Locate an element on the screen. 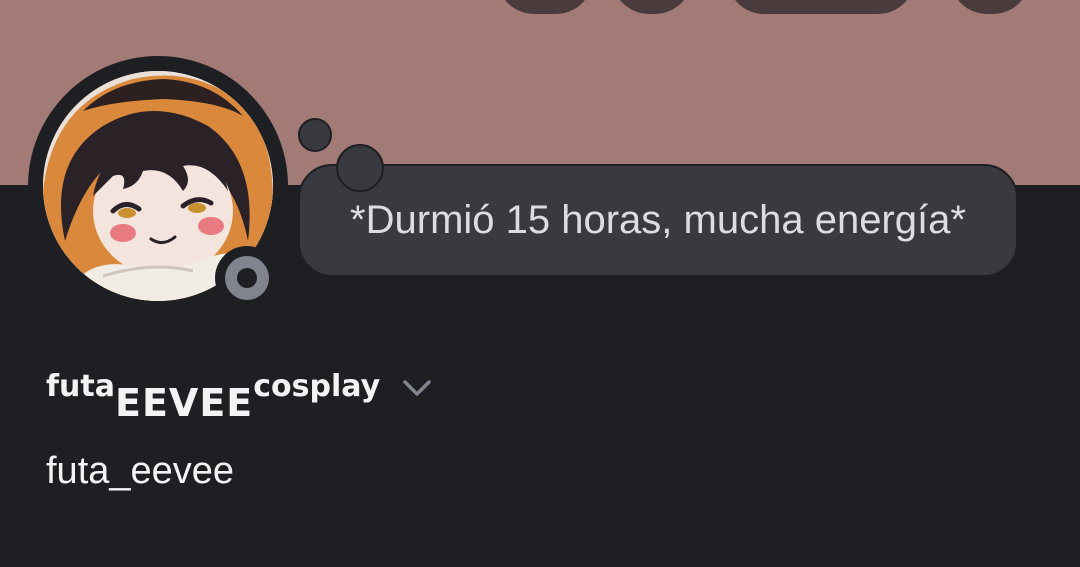  status-dot is located at coordinates (247, 278).